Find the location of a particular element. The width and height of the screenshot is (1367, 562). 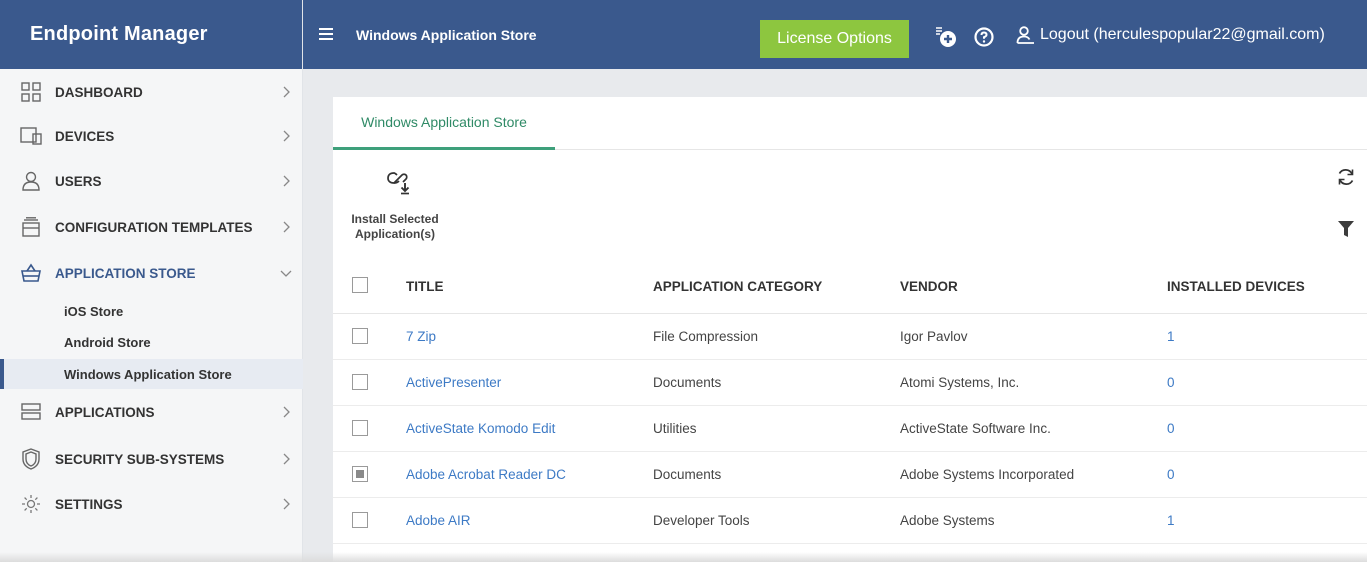

app-vendor: Igor Pavlov is located at coordinates (934, 336).